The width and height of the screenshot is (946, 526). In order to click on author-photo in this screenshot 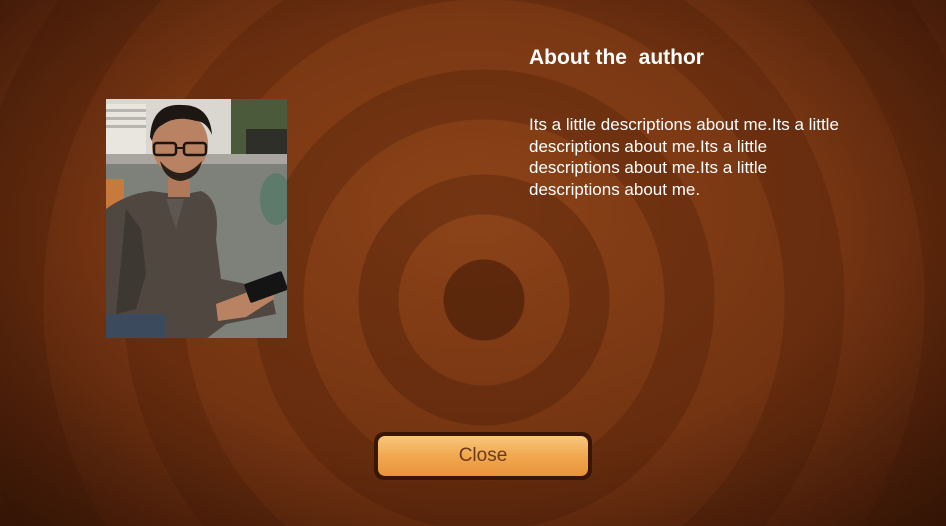, I will do `click(196, 218)`.